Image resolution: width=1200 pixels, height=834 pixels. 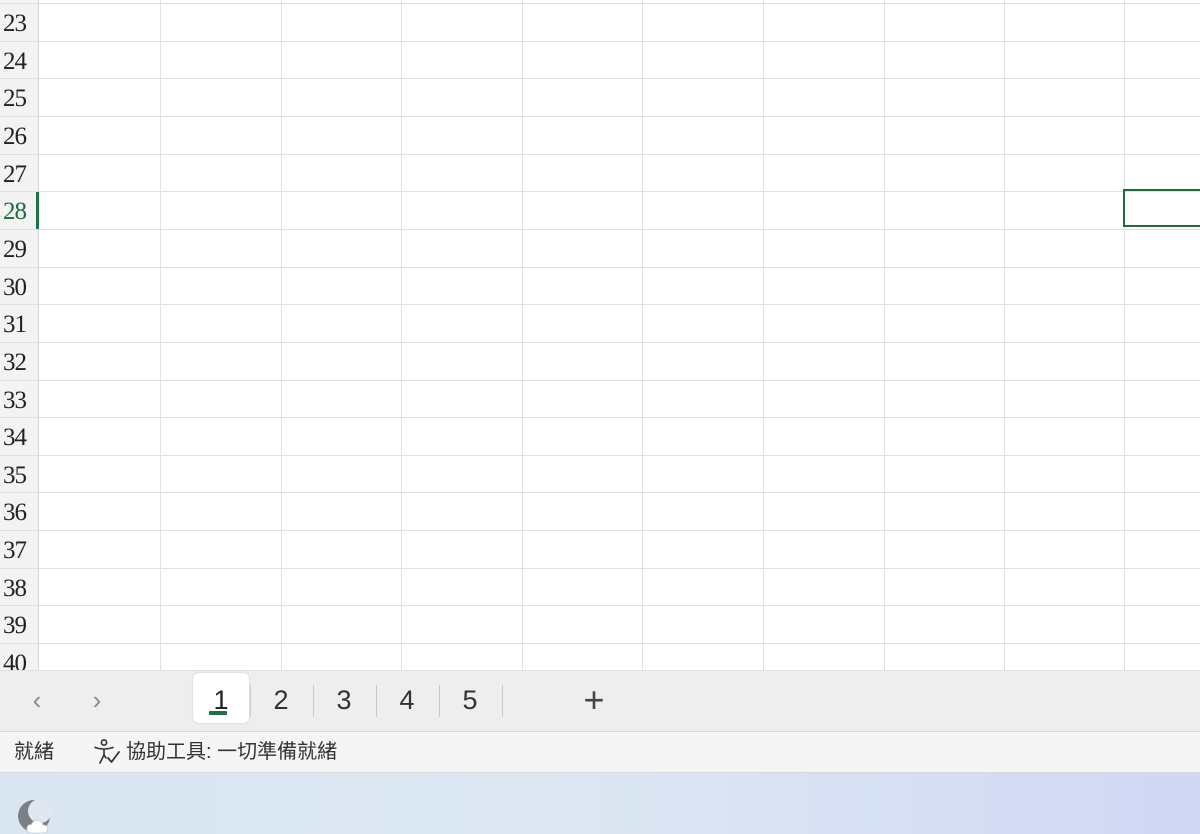 I want to click on sheet-tab-1: 1, so click(x=221, y=698).